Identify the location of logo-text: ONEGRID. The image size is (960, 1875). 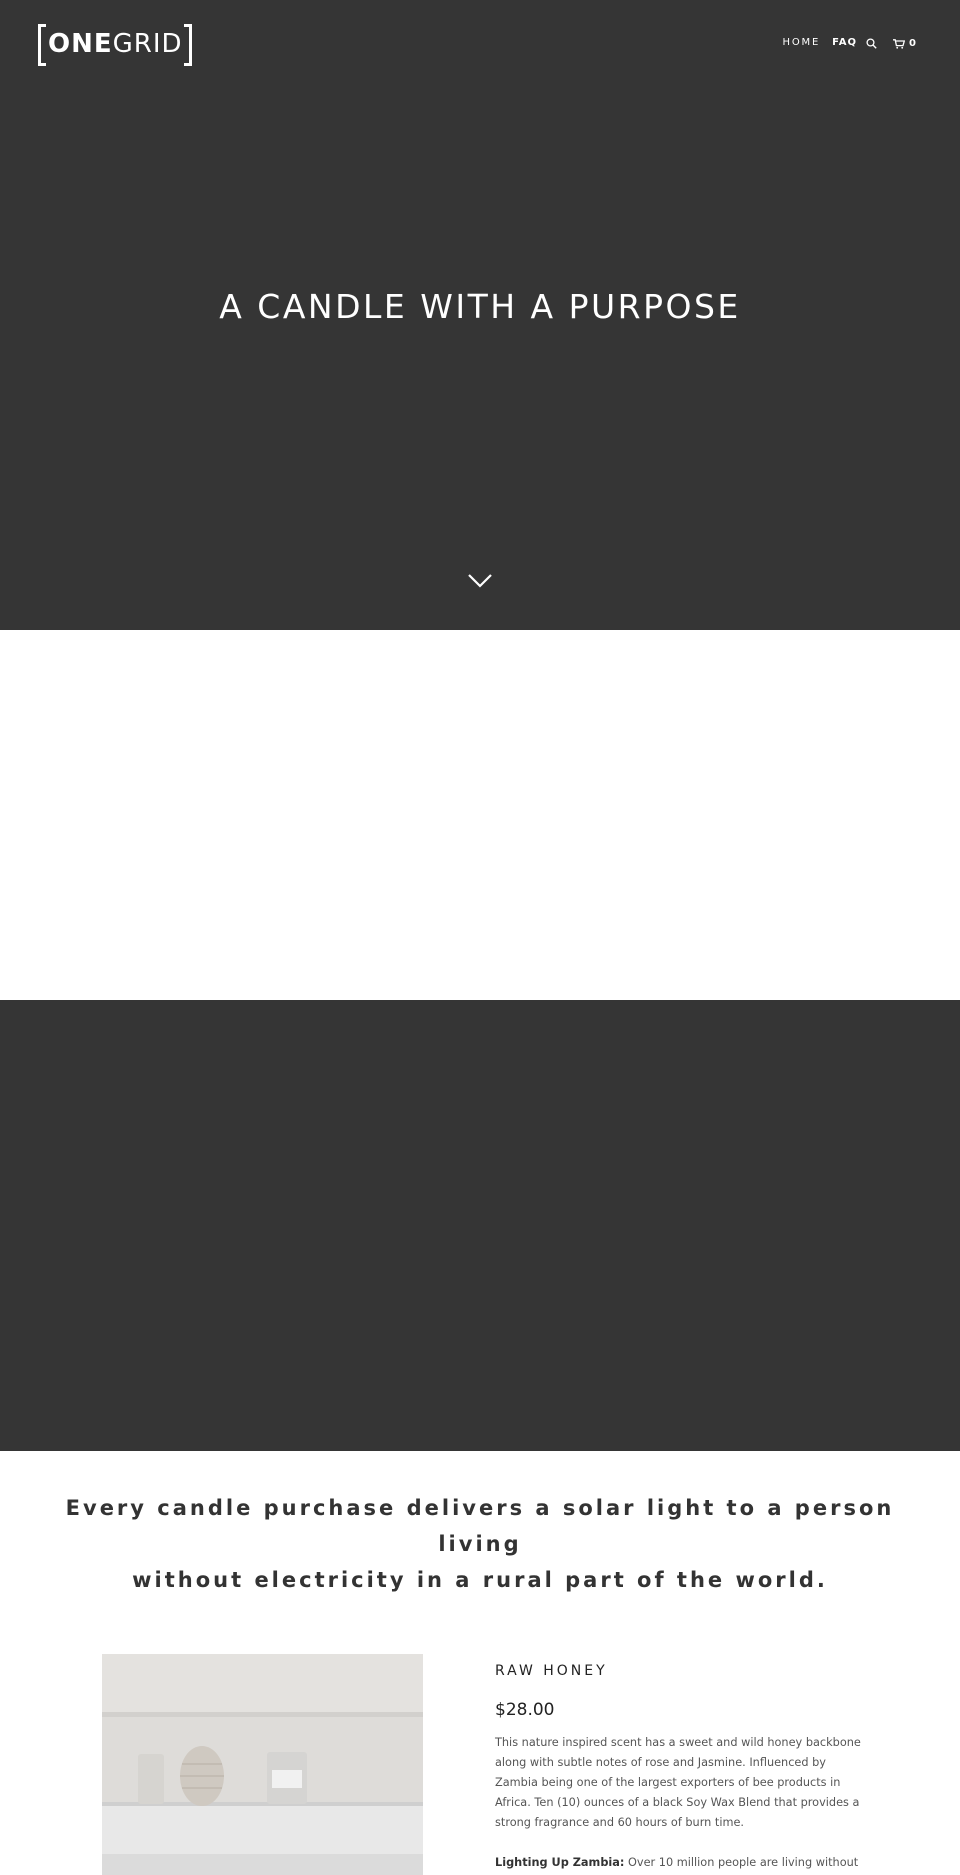
(115, 44).